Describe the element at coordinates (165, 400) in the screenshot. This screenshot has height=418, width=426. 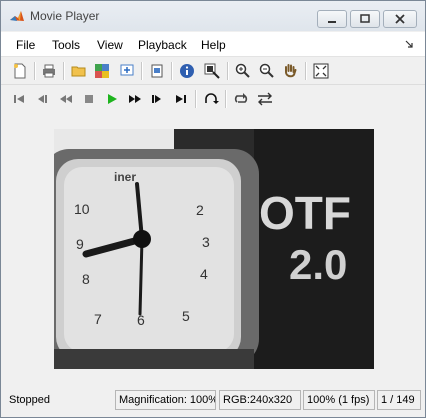
I see `magnification-readout: Magnification: 100%` at that location.